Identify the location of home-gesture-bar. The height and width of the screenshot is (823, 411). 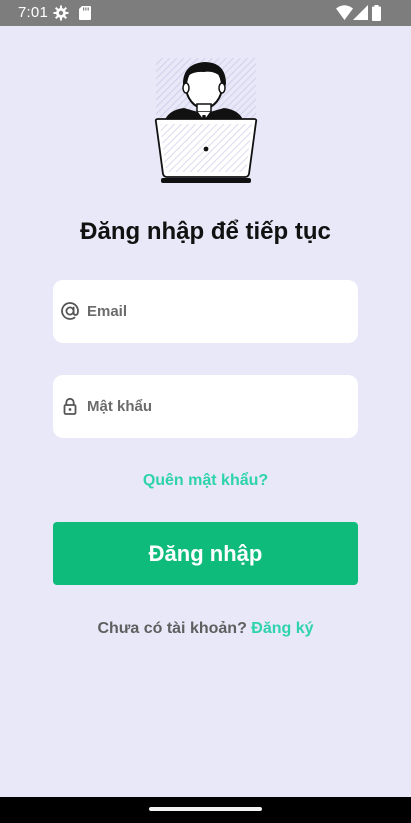
(205, 809).